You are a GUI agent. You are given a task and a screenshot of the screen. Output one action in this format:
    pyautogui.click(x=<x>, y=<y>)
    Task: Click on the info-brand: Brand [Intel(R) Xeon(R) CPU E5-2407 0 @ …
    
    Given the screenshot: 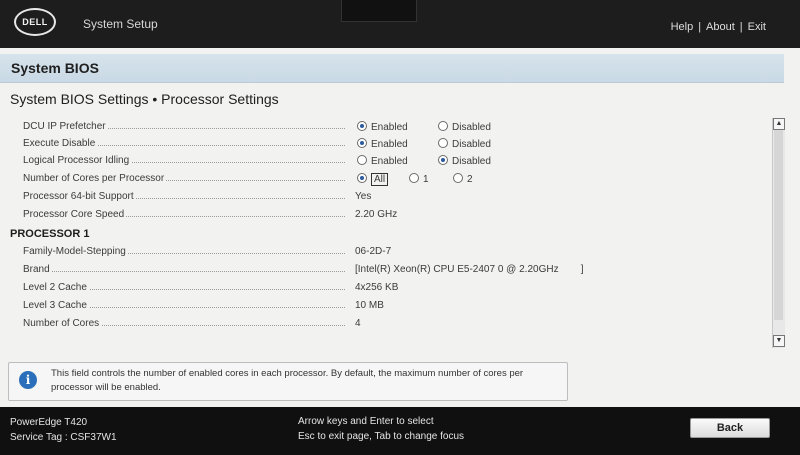 What is the action you would take?
    pyautogui.click(x=385, y=270)
    